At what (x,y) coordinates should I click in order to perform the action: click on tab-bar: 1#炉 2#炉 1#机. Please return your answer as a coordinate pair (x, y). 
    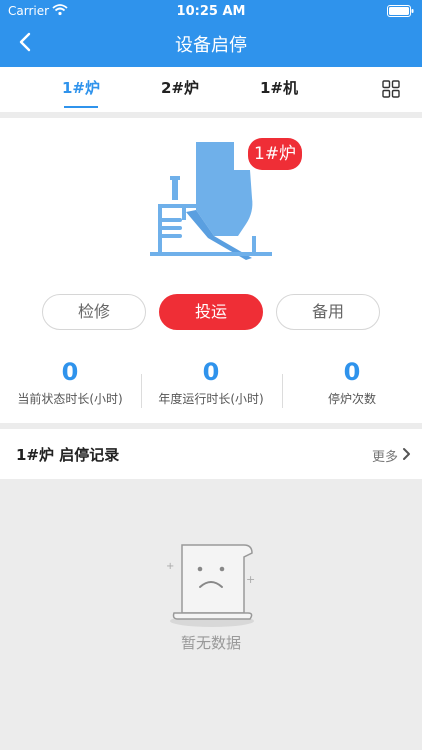
    Looking at the image, I should click on (211, 89).